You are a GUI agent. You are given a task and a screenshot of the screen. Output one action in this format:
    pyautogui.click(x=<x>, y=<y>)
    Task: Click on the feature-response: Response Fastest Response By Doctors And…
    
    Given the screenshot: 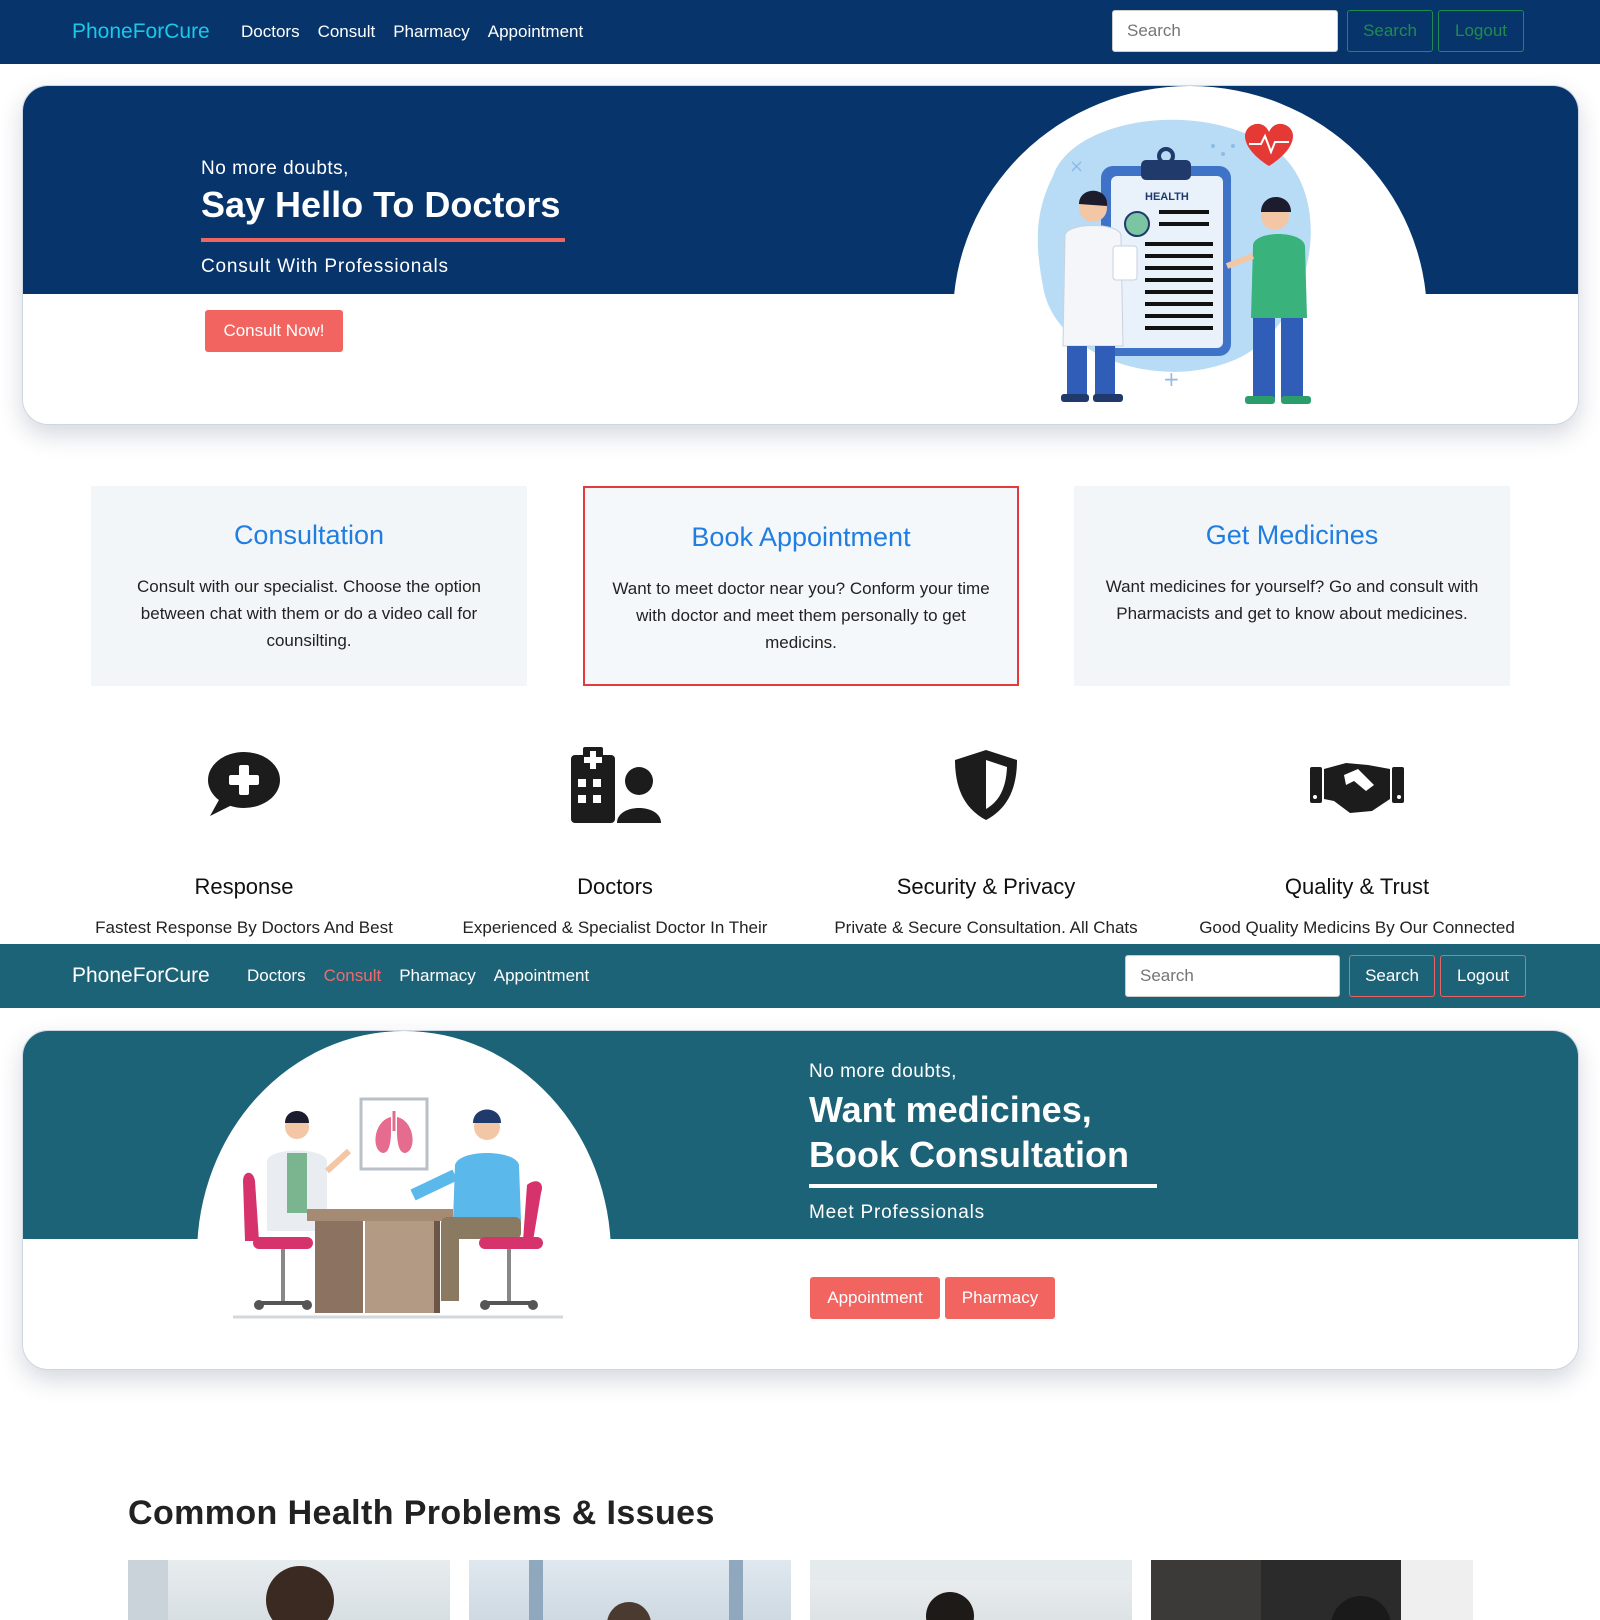 What is the action you would take?
    pyautogui.click(x=244, y=839)
    